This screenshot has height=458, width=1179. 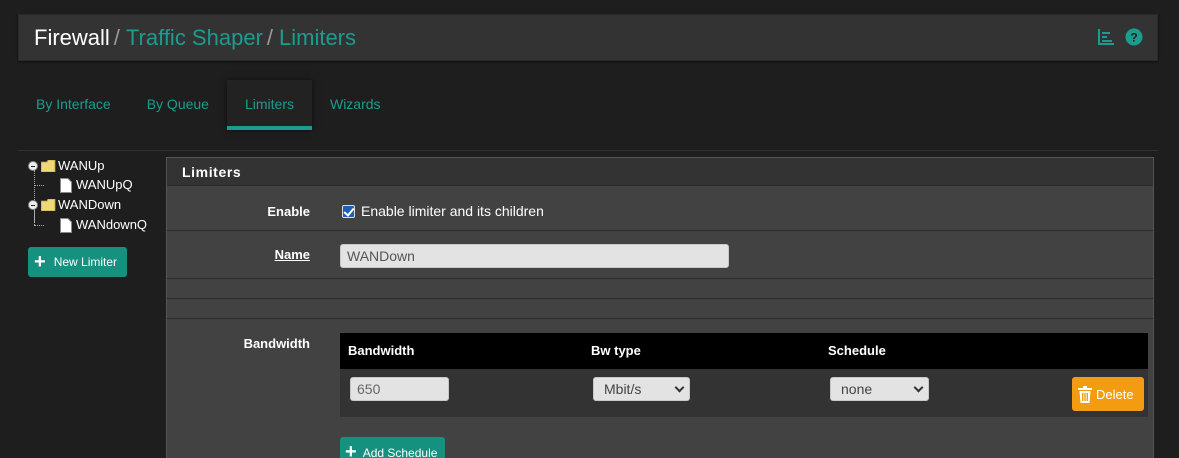 What do you see at coordinates (292, 254) in the screenshot?
I see `name-label: Name` at bounding box center [292, 254].